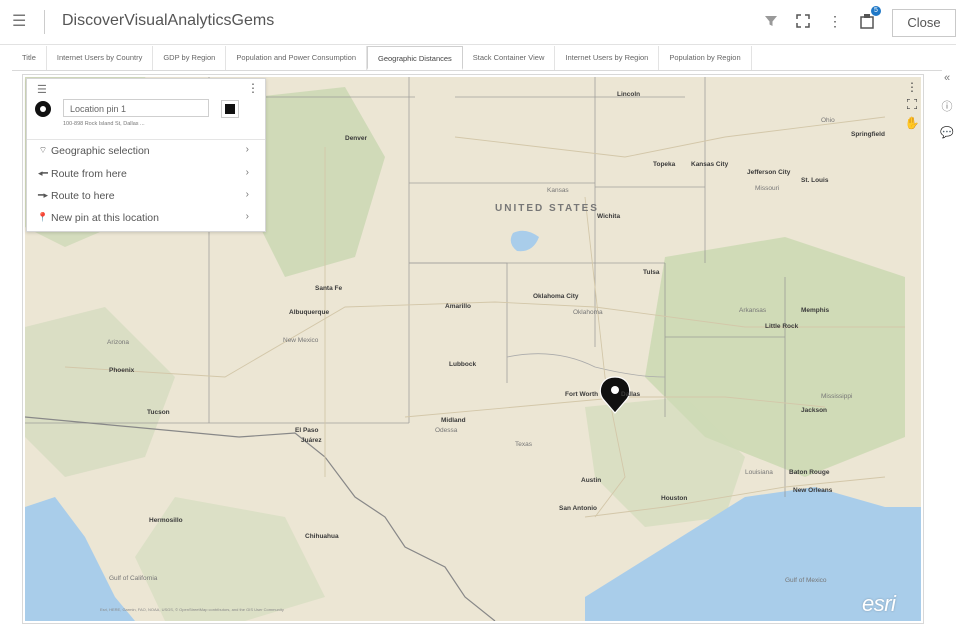 This screenshot has height=629, width=956. Describe the element at coordinates (43, 195) in the screenshot. I see `route-to-icon: ━▸` at that location.